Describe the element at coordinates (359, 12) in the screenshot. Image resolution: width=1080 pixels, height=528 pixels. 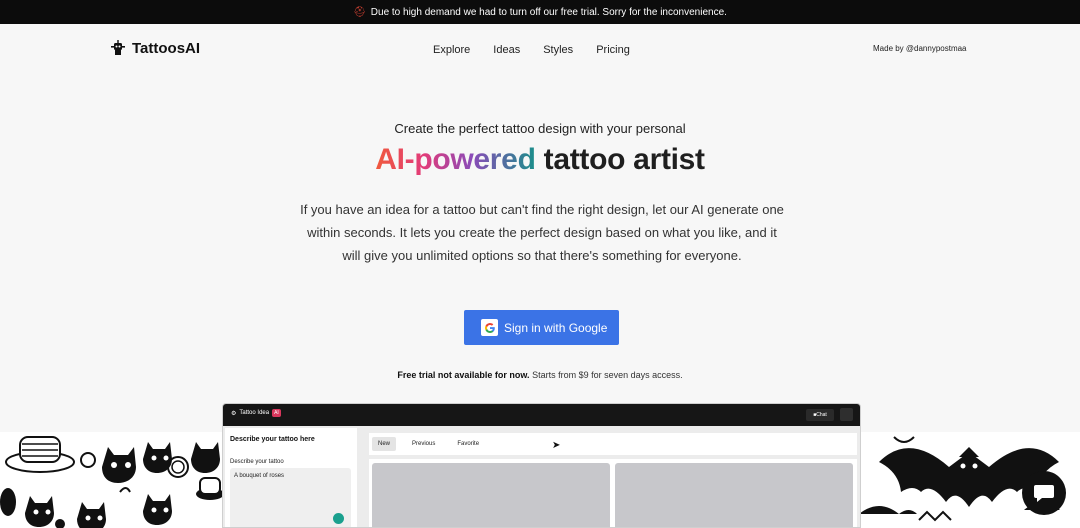
I see `siren-icon: ⛑` at that location.